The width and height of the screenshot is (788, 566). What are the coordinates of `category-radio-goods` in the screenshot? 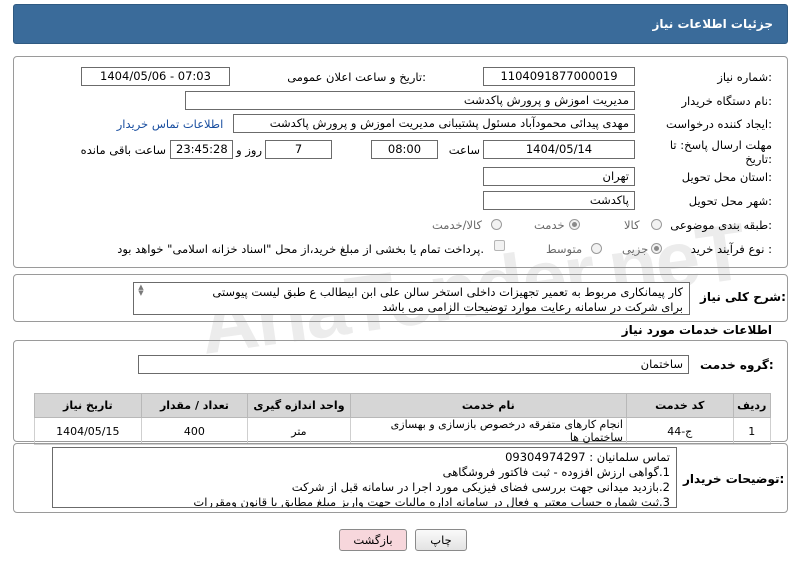 It's located at (656, 224).